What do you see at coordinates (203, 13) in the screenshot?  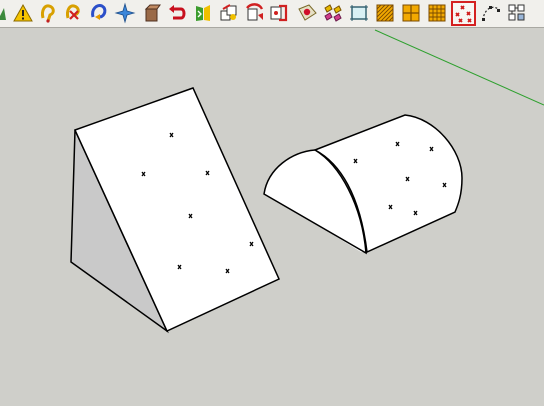 I see `mirror-tool-icon` at bounding box center [203, 13].